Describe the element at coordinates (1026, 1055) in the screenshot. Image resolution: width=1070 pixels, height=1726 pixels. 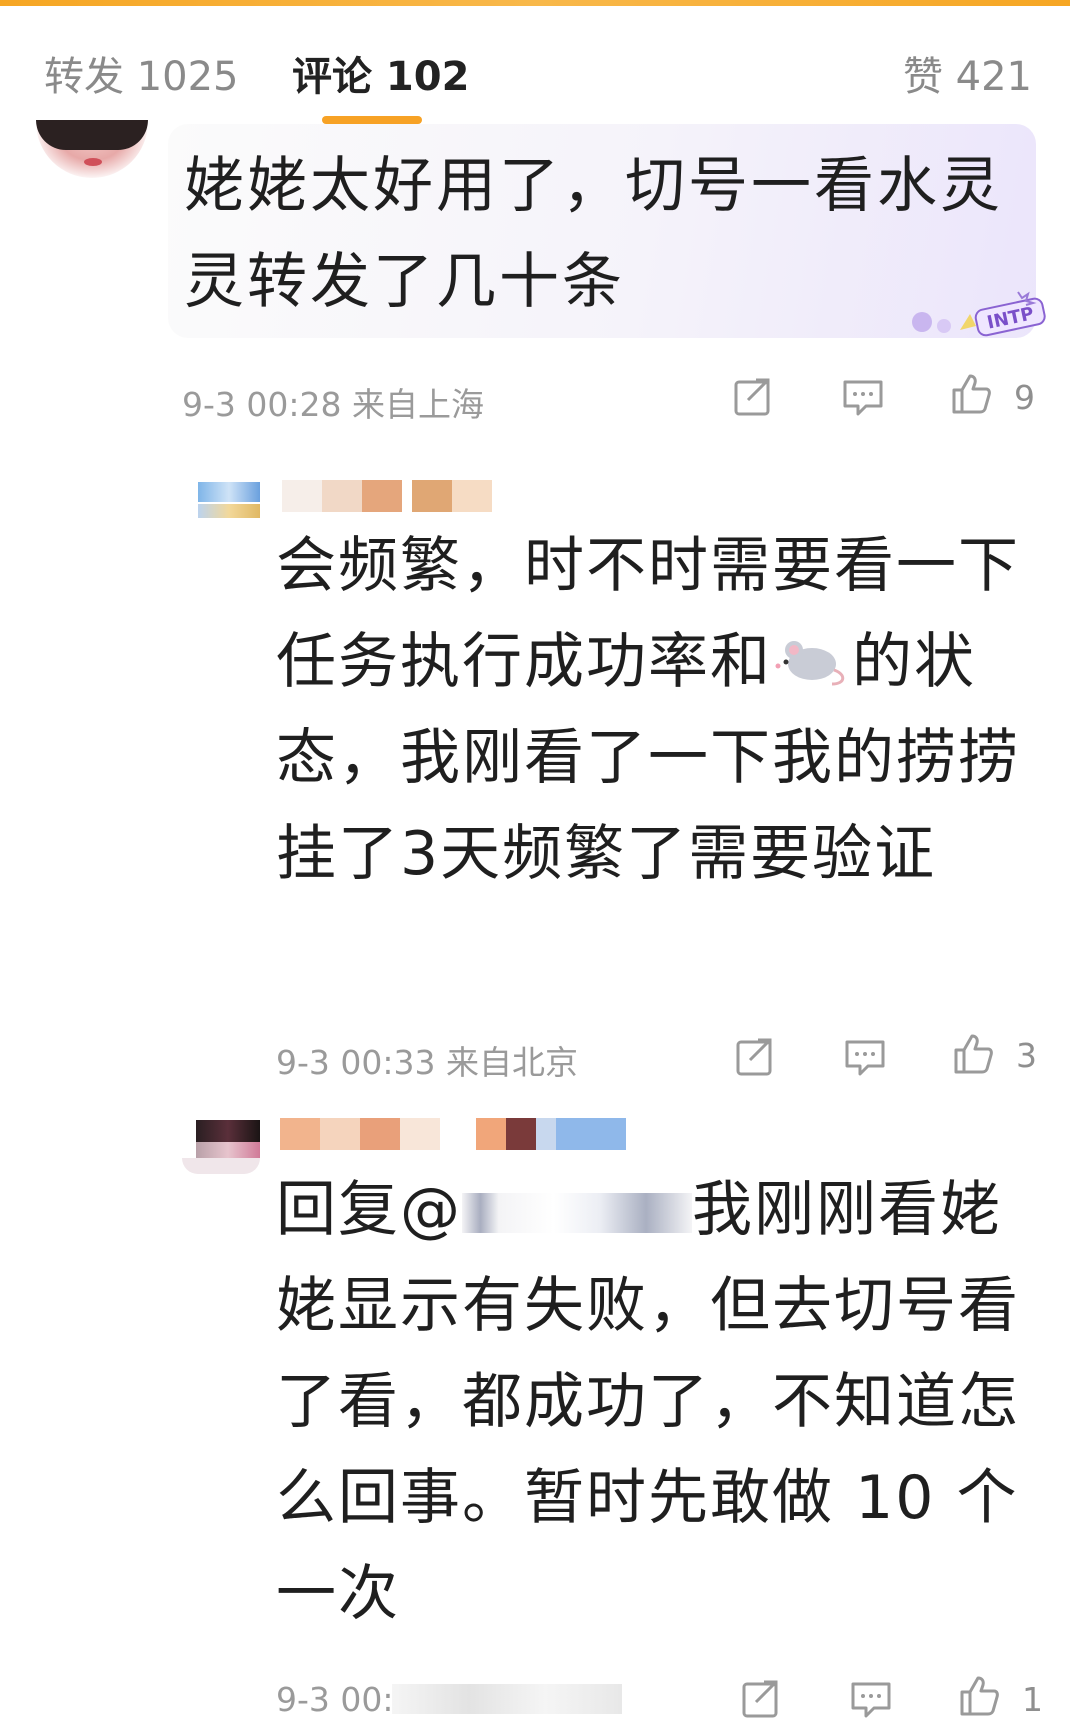
I see `like-count: 3` at that location.